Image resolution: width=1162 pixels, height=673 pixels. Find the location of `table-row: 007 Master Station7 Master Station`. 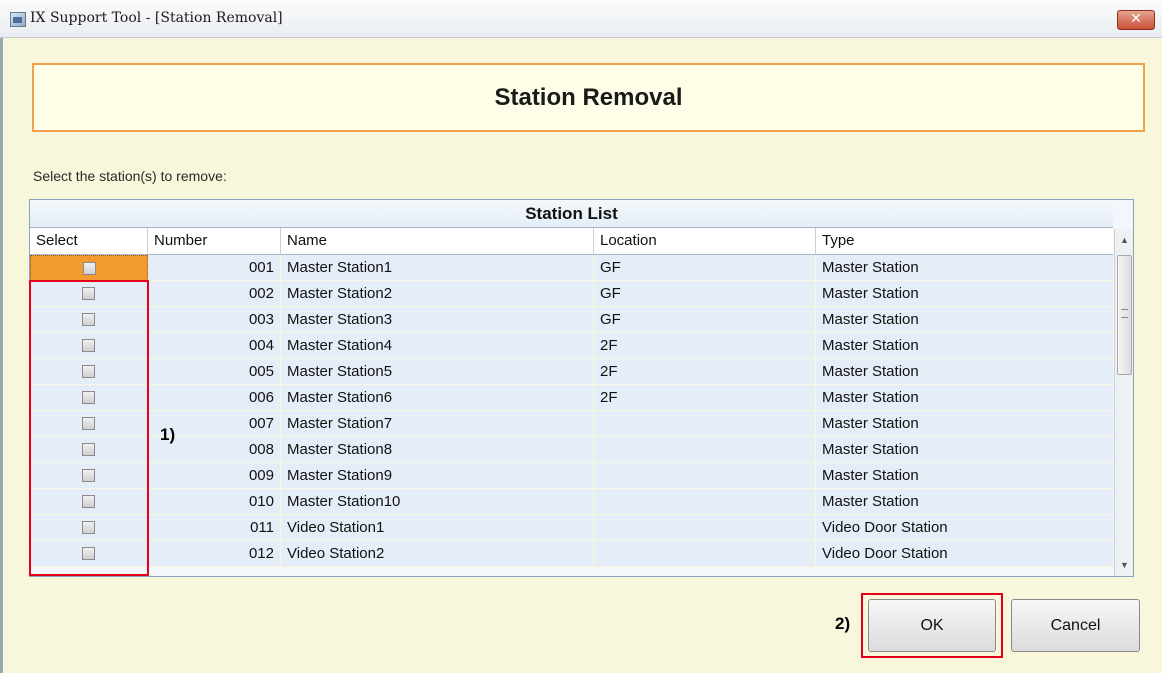

table-row: 007 Master Station7 Master Station is located at coordinates (571, 424).